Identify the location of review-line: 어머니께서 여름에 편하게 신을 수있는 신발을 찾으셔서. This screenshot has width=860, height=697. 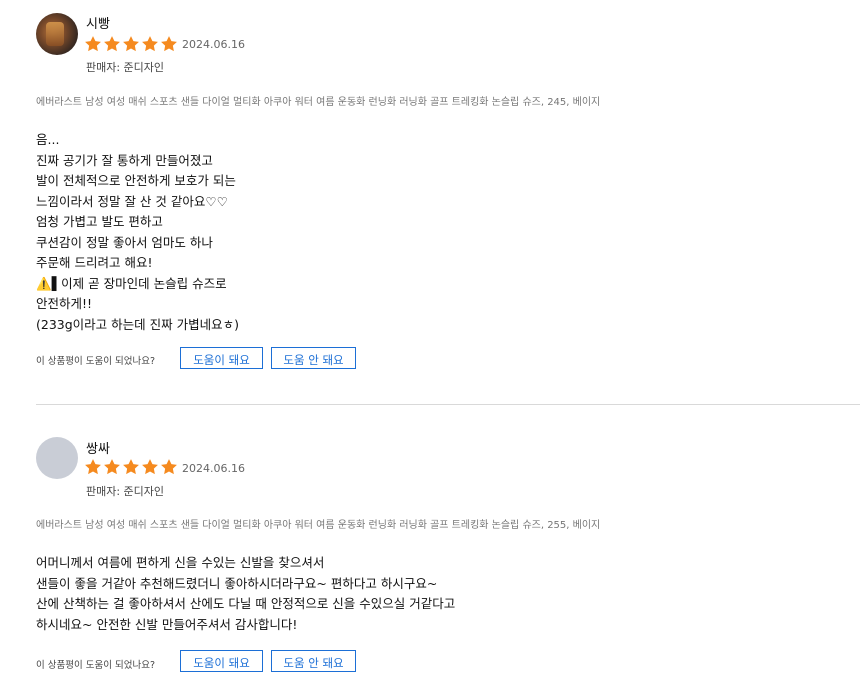
(180, 562).